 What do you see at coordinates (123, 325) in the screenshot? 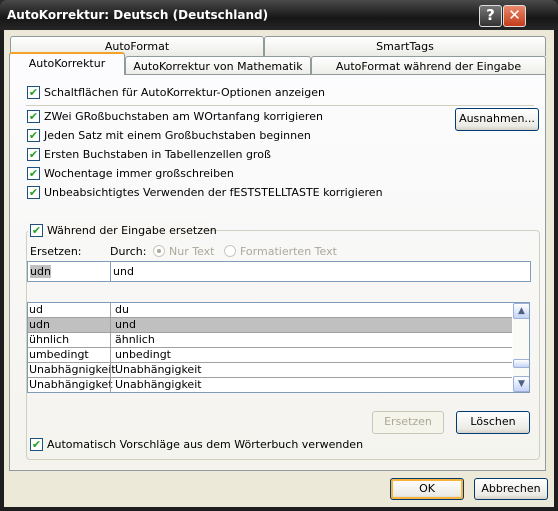
I see `entry-with: und` at bounding box center [123, 325].